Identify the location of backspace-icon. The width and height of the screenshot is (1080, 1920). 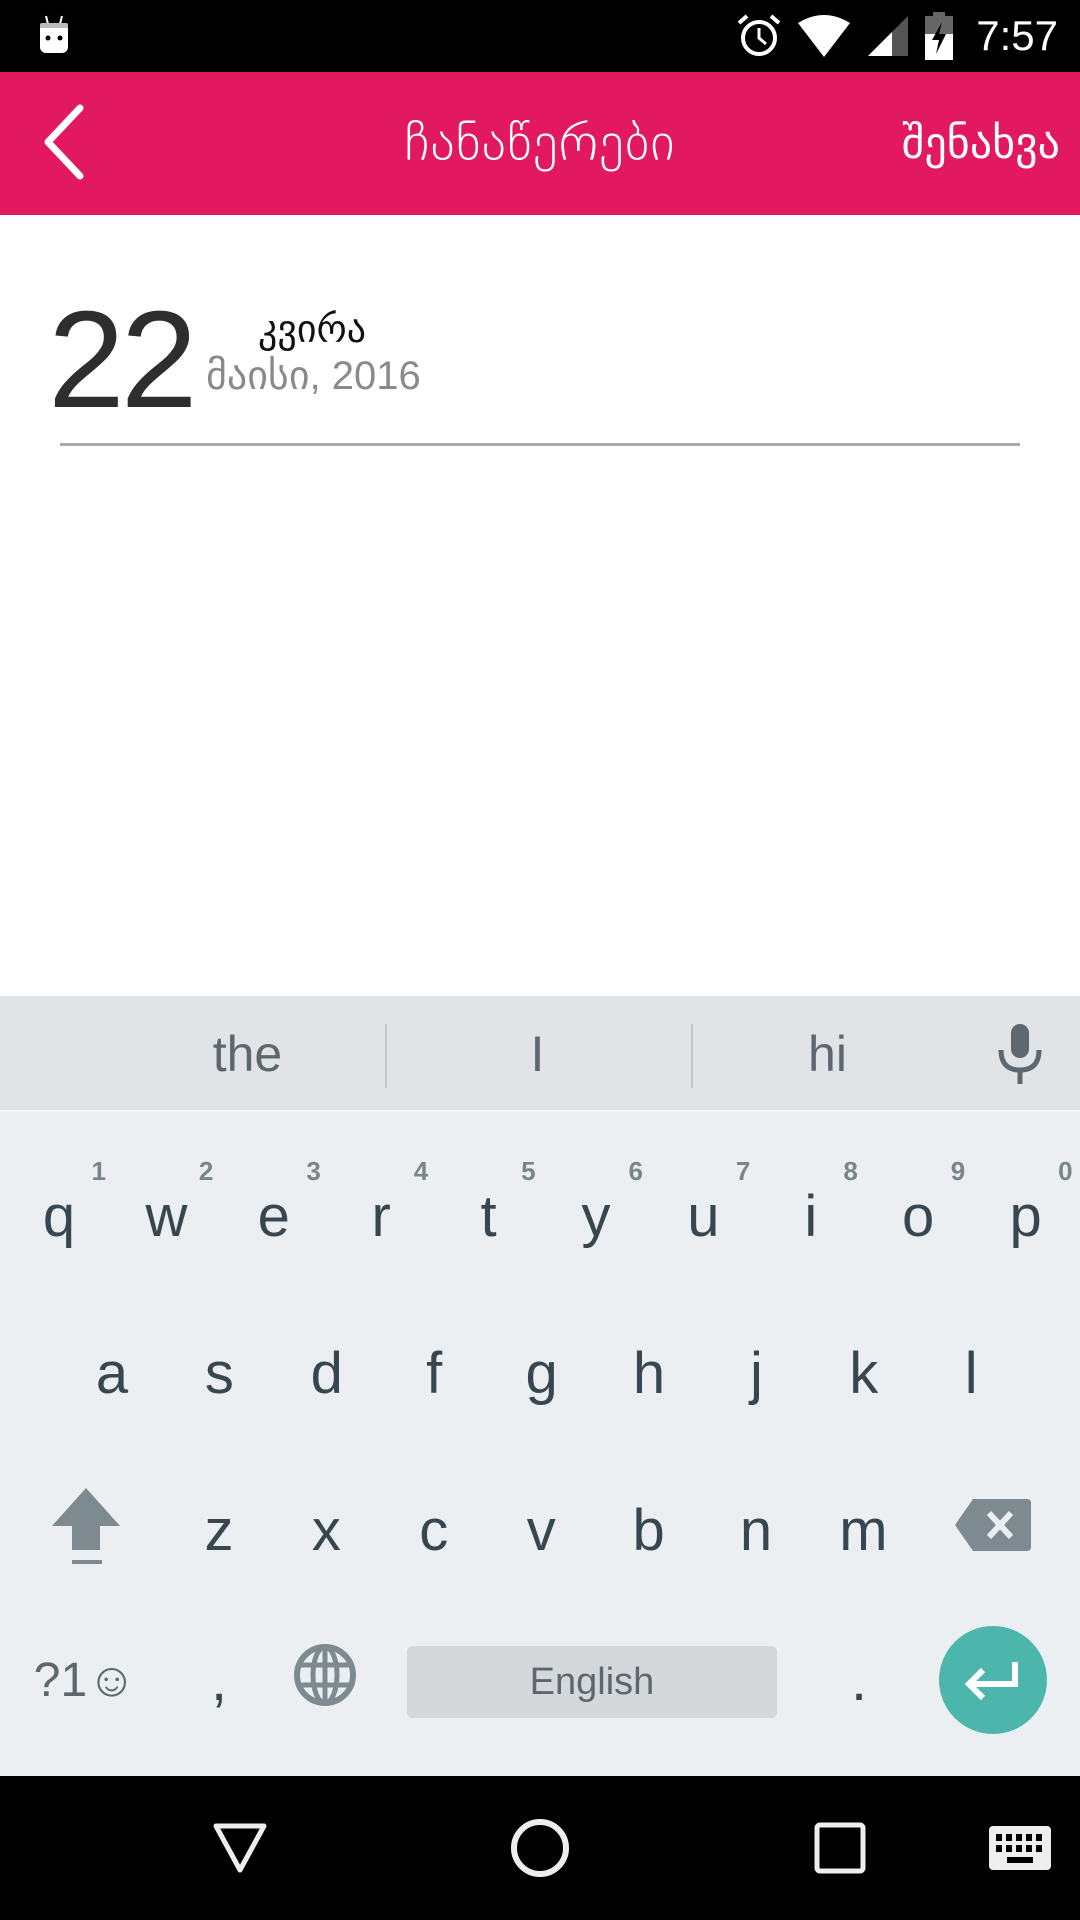
(993, 1525).